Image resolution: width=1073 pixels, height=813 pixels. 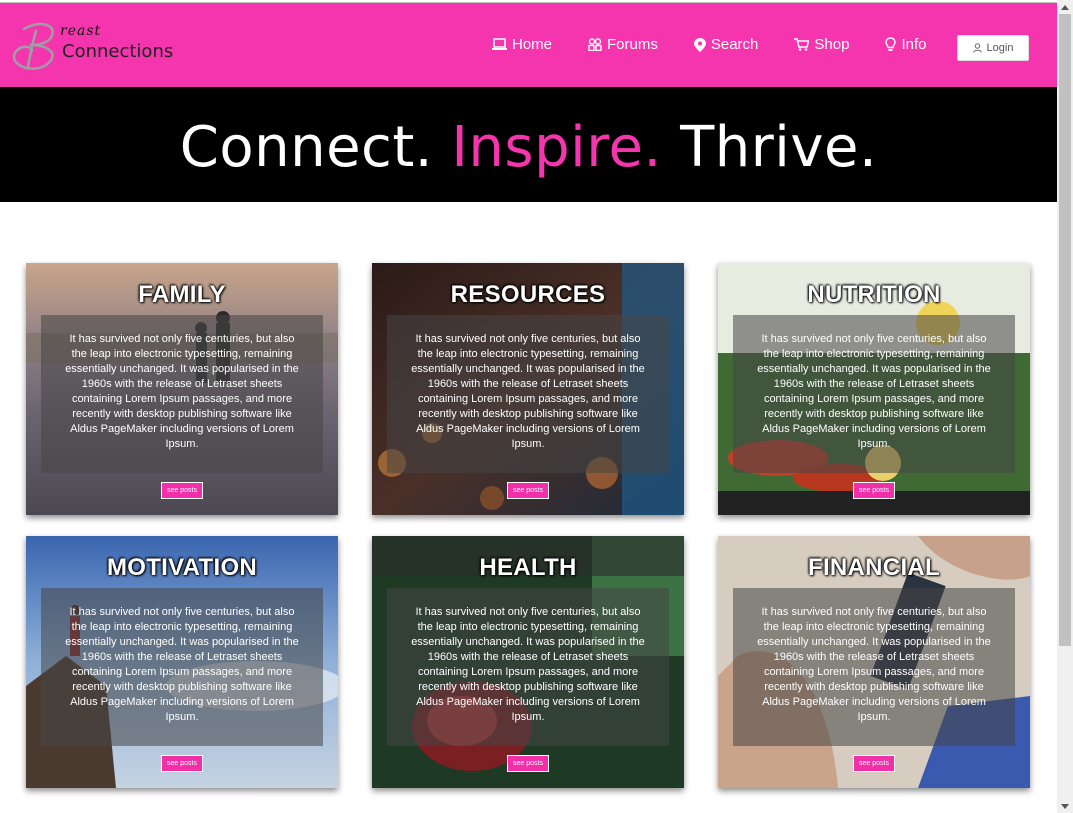 What do you see at coordinates (832, 44) in the screenshot?
I see `nav-shop-label: Shop` at bounding box center [832, 44].